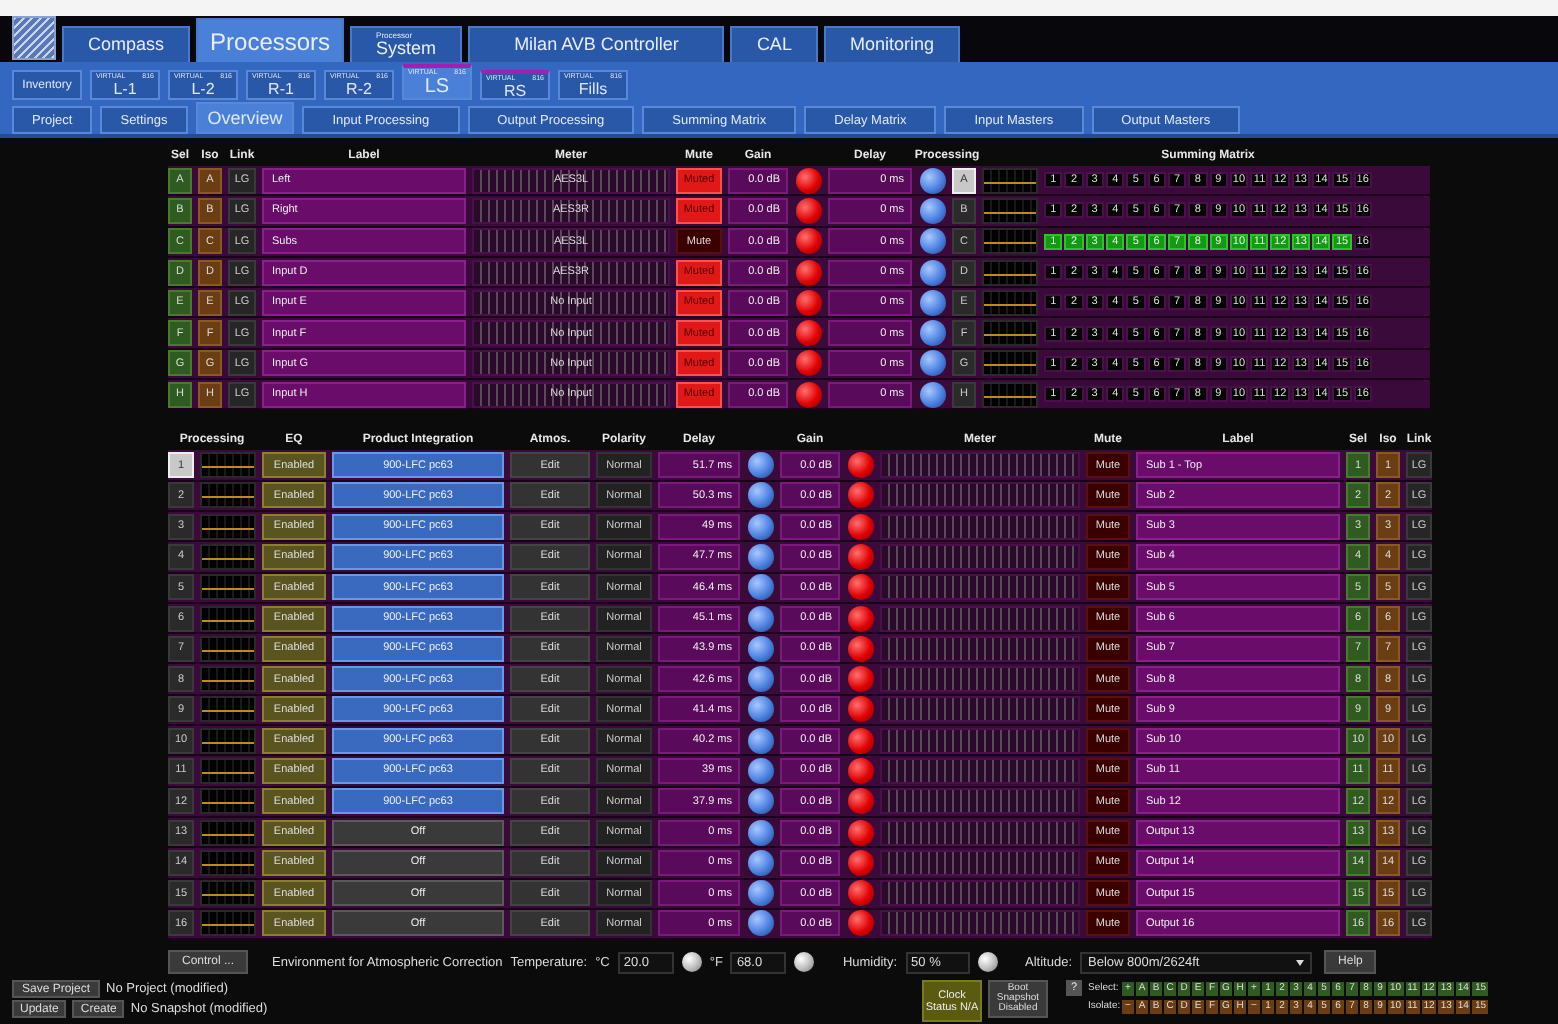  I want to click on main-tab: Monitoring, so click(891, 44).